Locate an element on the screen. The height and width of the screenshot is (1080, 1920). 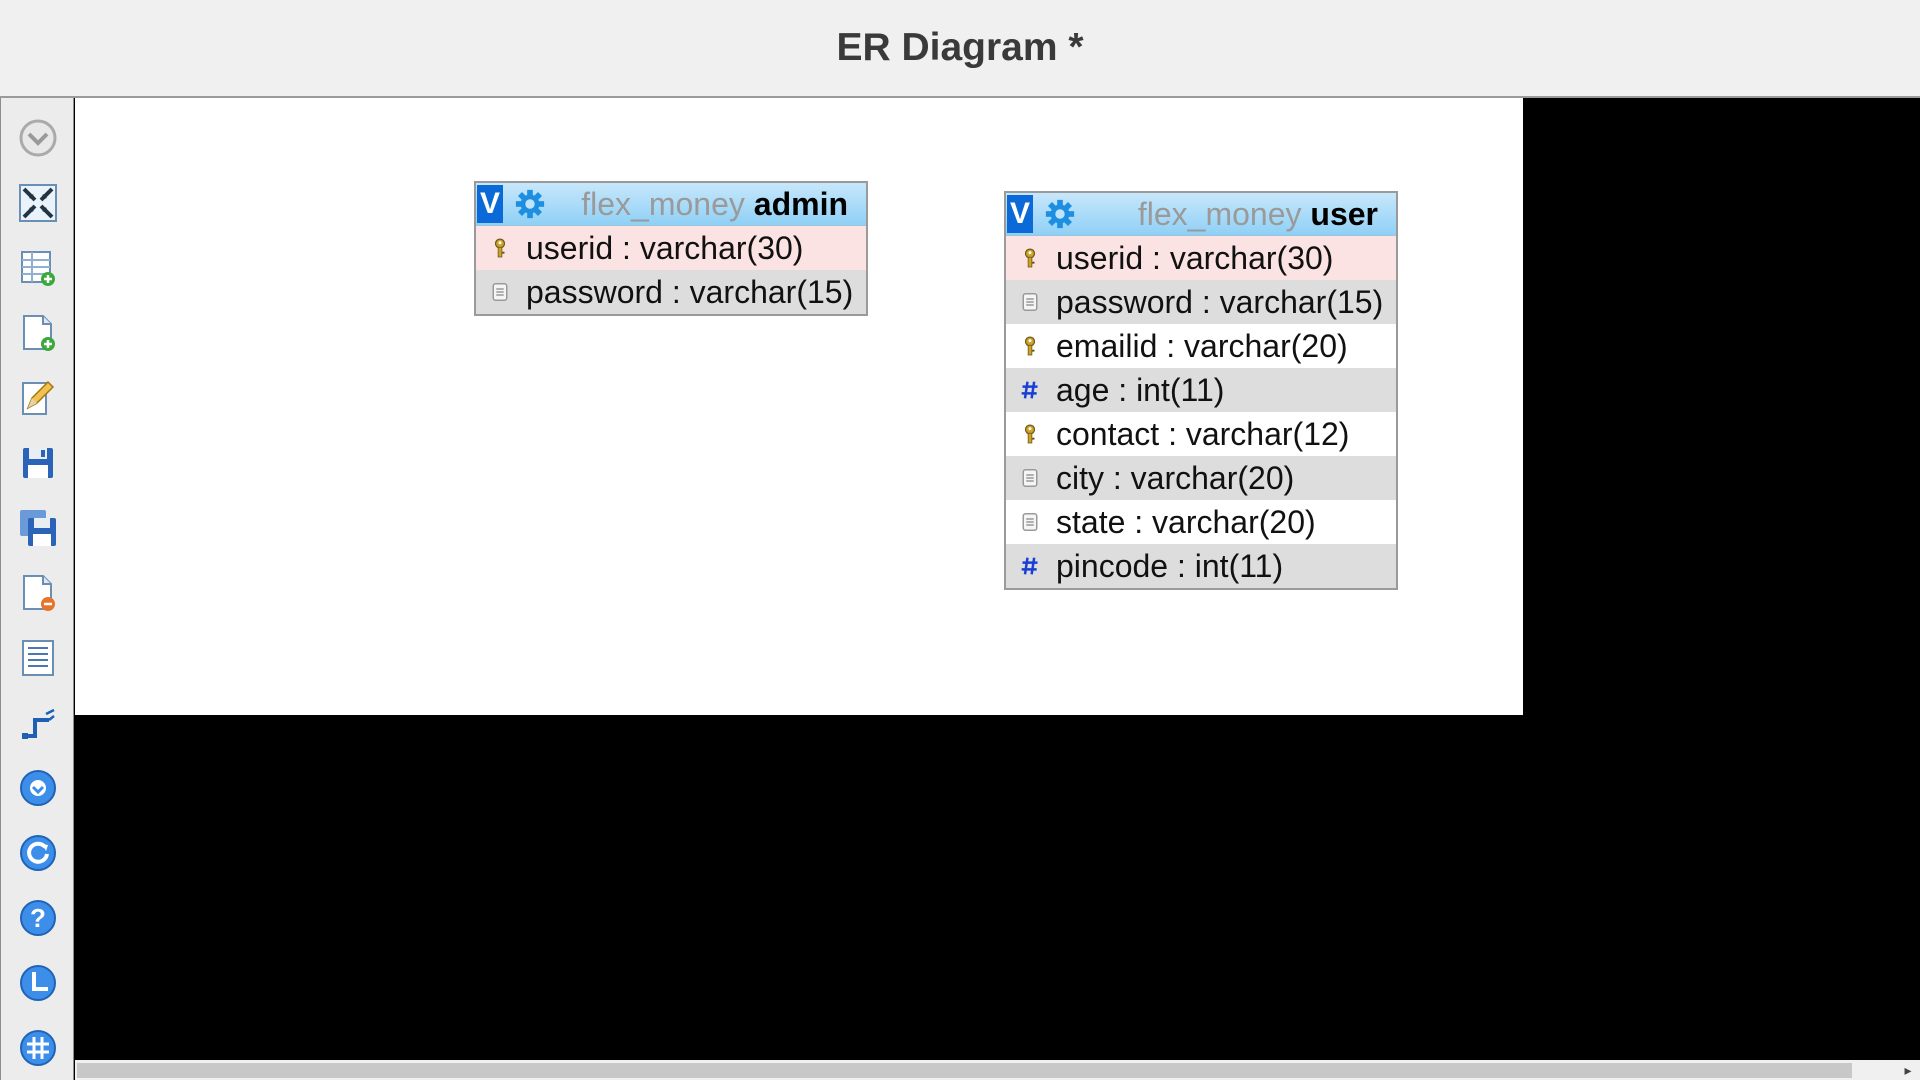
align-icon is located at coordinates (38, 983).